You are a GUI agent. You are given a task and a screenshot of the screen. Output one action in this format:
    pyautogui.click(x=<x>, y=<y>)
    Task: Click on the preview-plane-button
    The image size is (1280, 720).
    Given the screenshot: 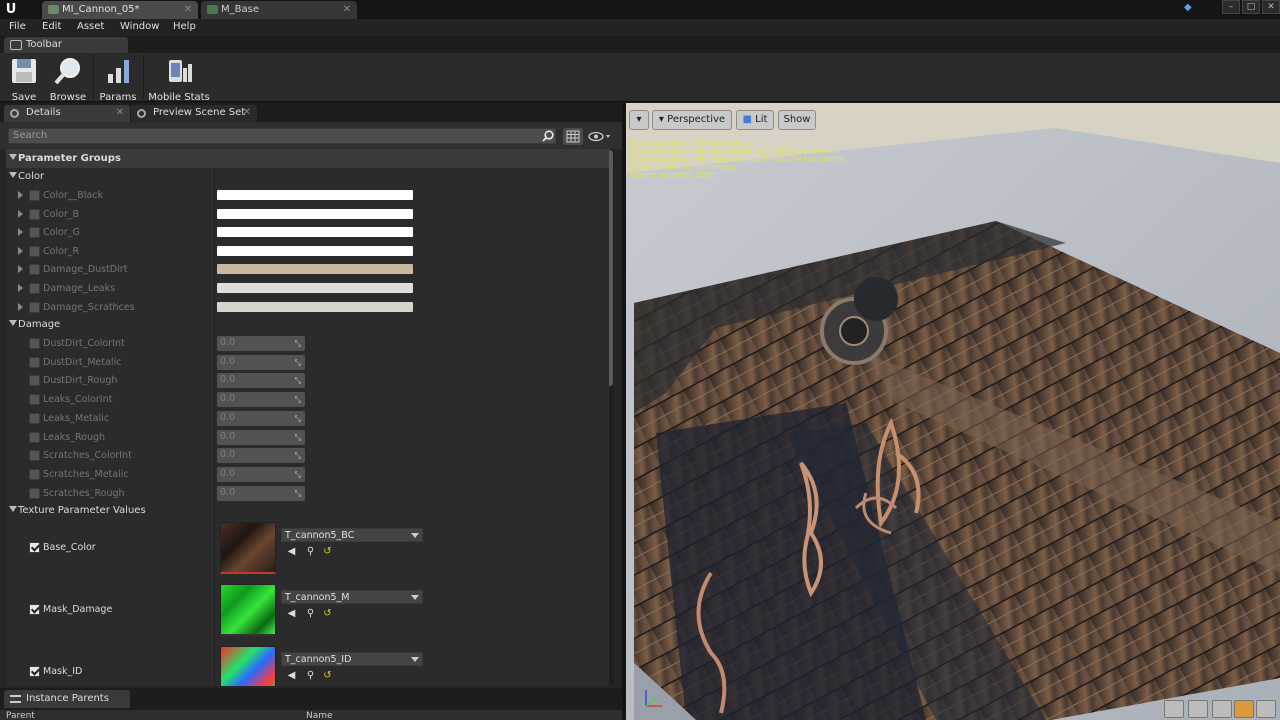 What is the action you would take?
    pyautogui.click(x=1222, y=709)
    